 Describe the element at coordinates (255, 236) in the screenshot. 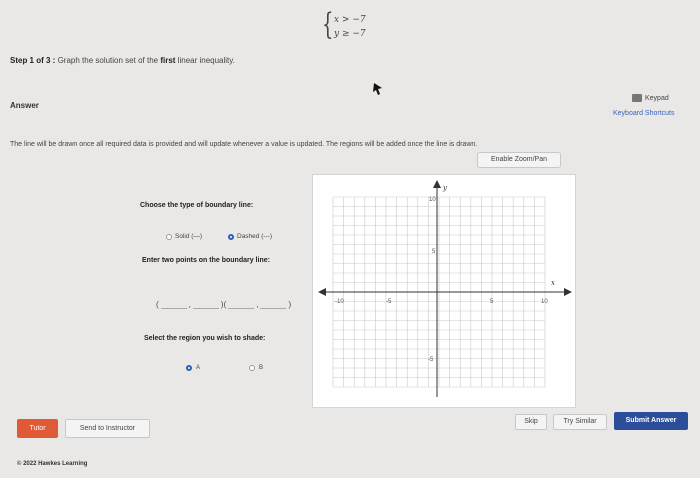

I see `dashed-label: Dashed (---)` at that location.